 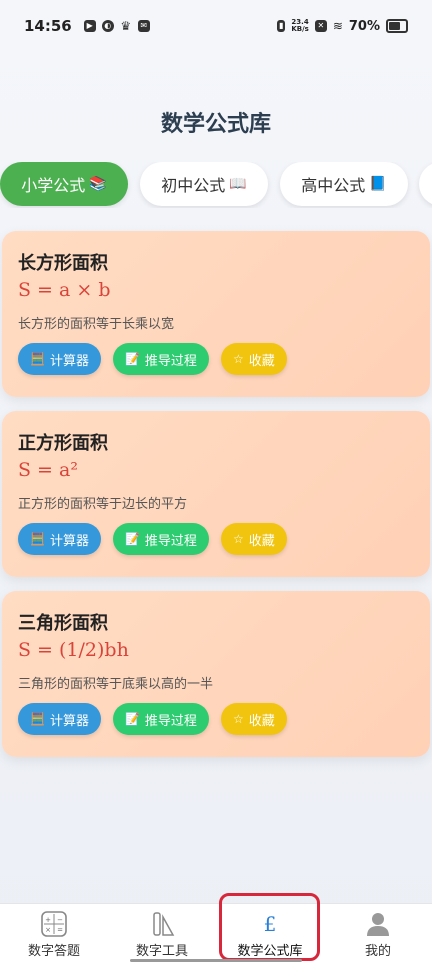 What do you see at coordinates (116, 684) in the screenshot?
I see `card-description: 三角形的面积等于底乘以高的一半` at bounding box center [116, 684].